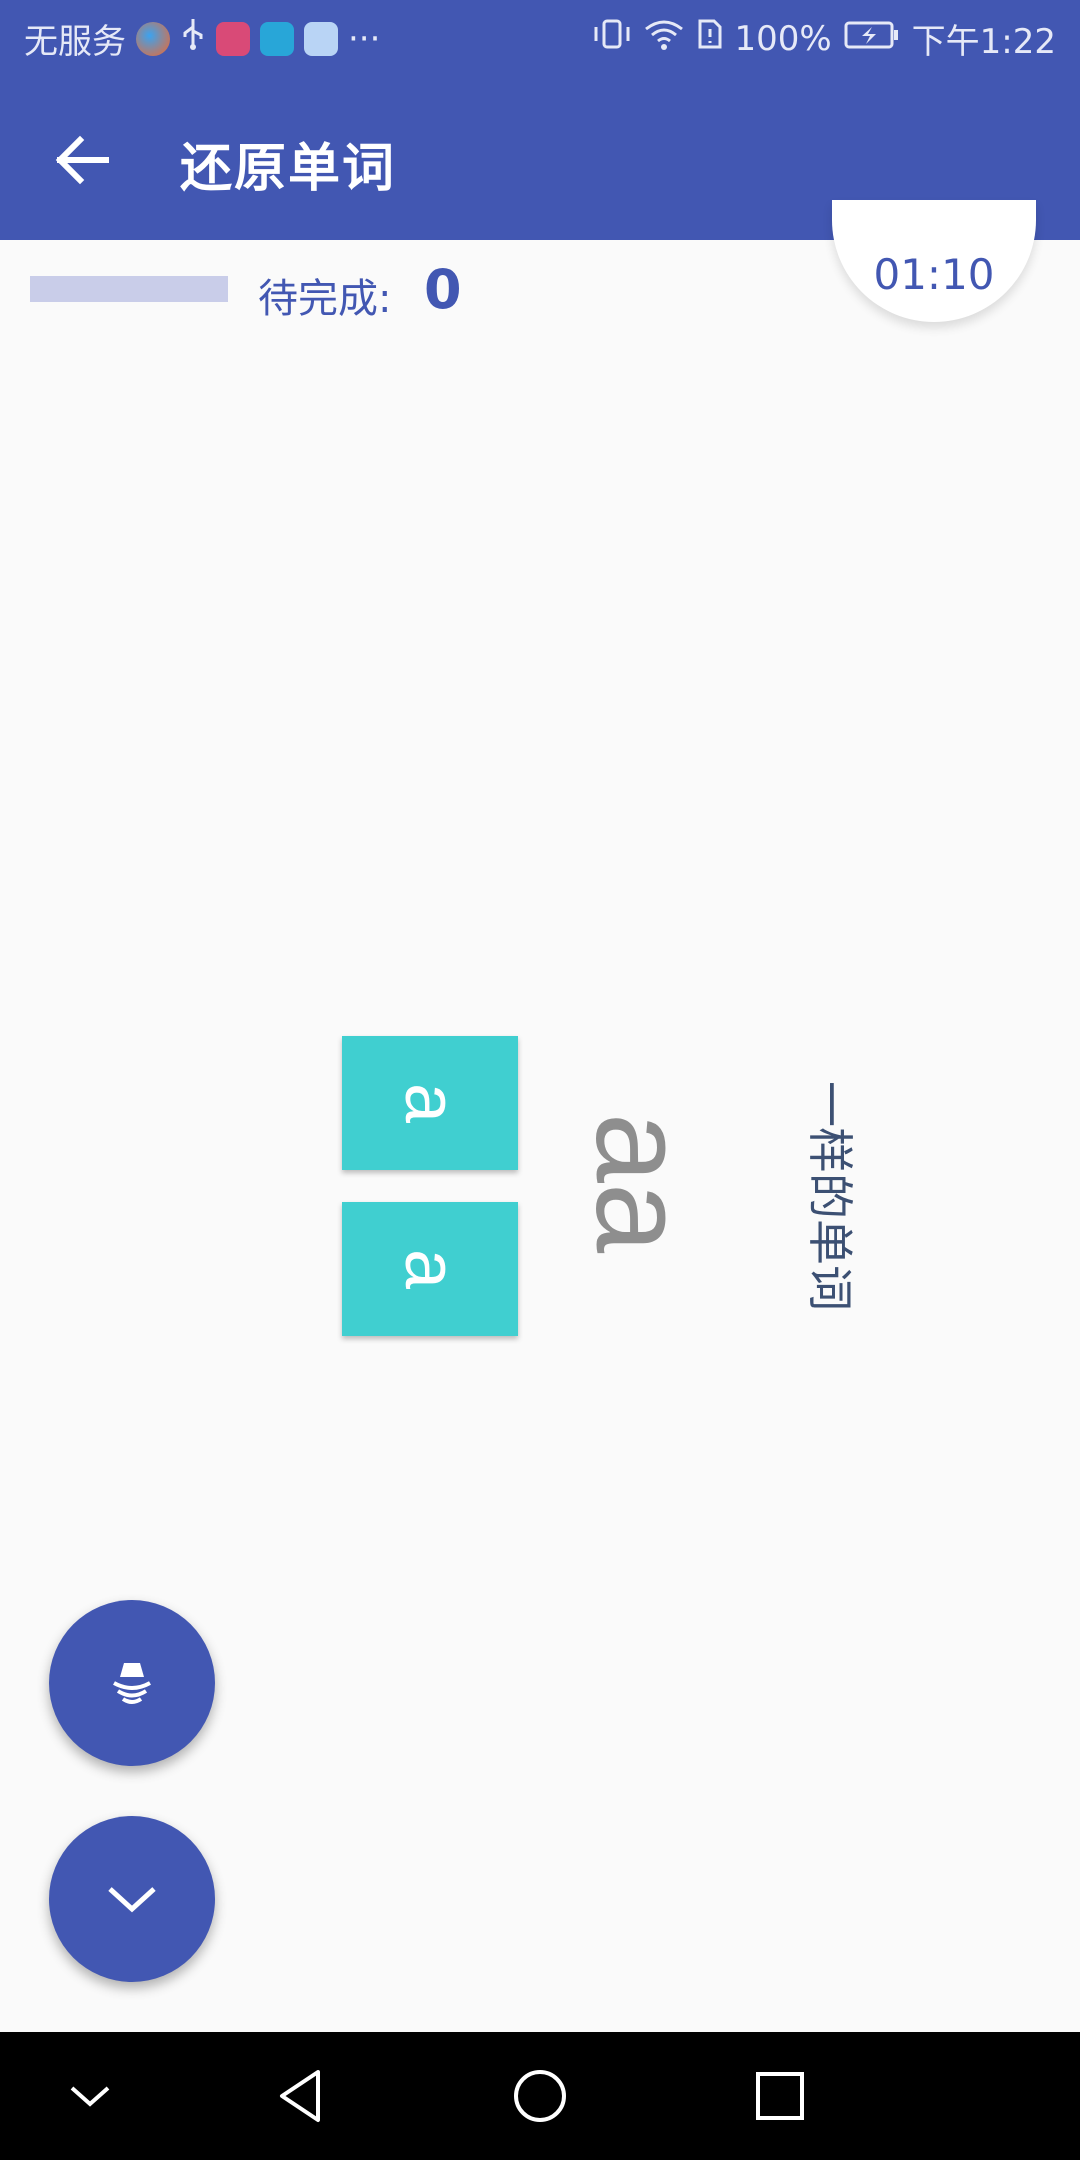  I want to click on nav-recents-icon, so click(780, 2096).